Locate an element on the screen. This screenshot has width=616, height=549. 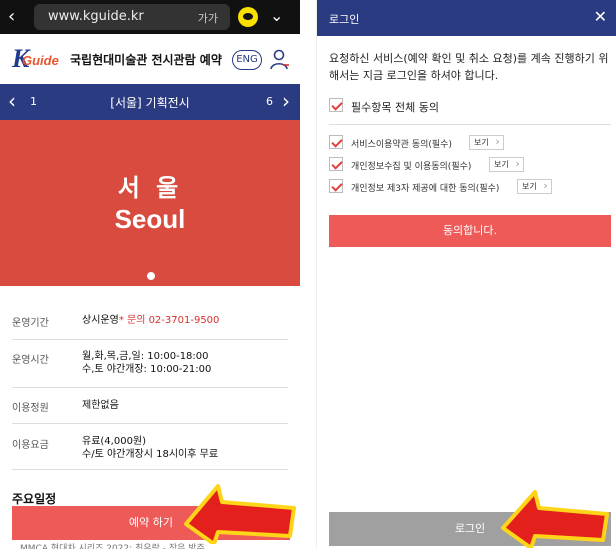
terms-checkbox is located at coordinates (336, 142).